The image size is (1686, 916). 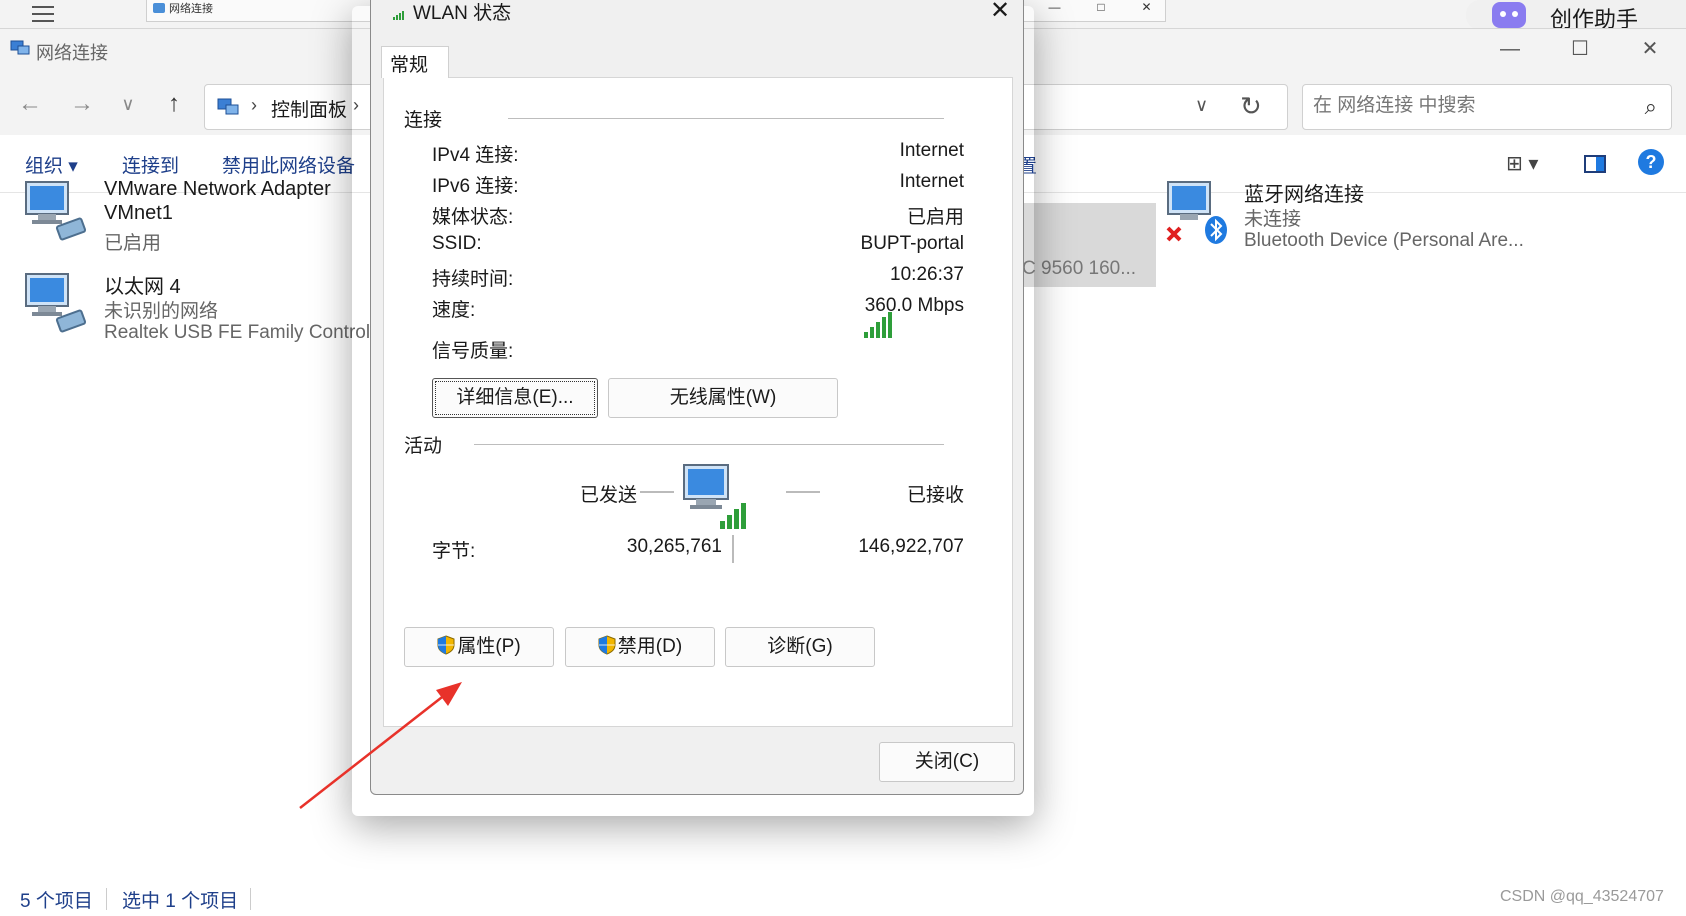 What do you see at coordinates (650, 646) in the screenshot?
I see `disable-label: 禁用(D)` at bounding box center [650, 646].